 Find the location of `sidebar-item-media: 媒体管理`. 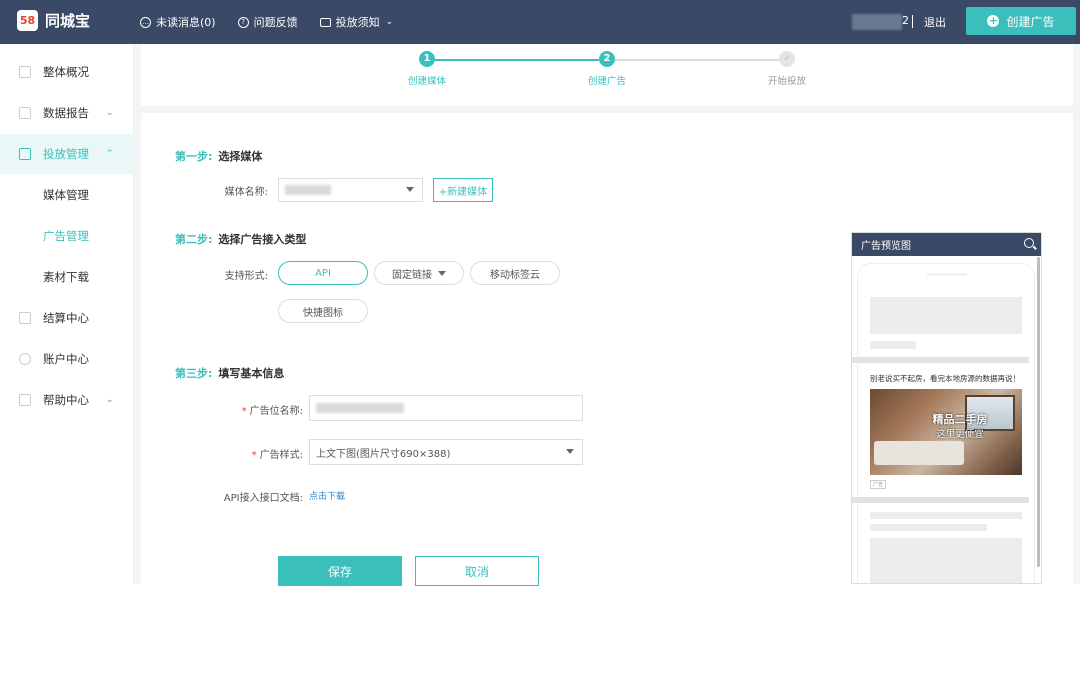

sidebar-item-media: 媒体管理 is located at coordinates (67, 195).